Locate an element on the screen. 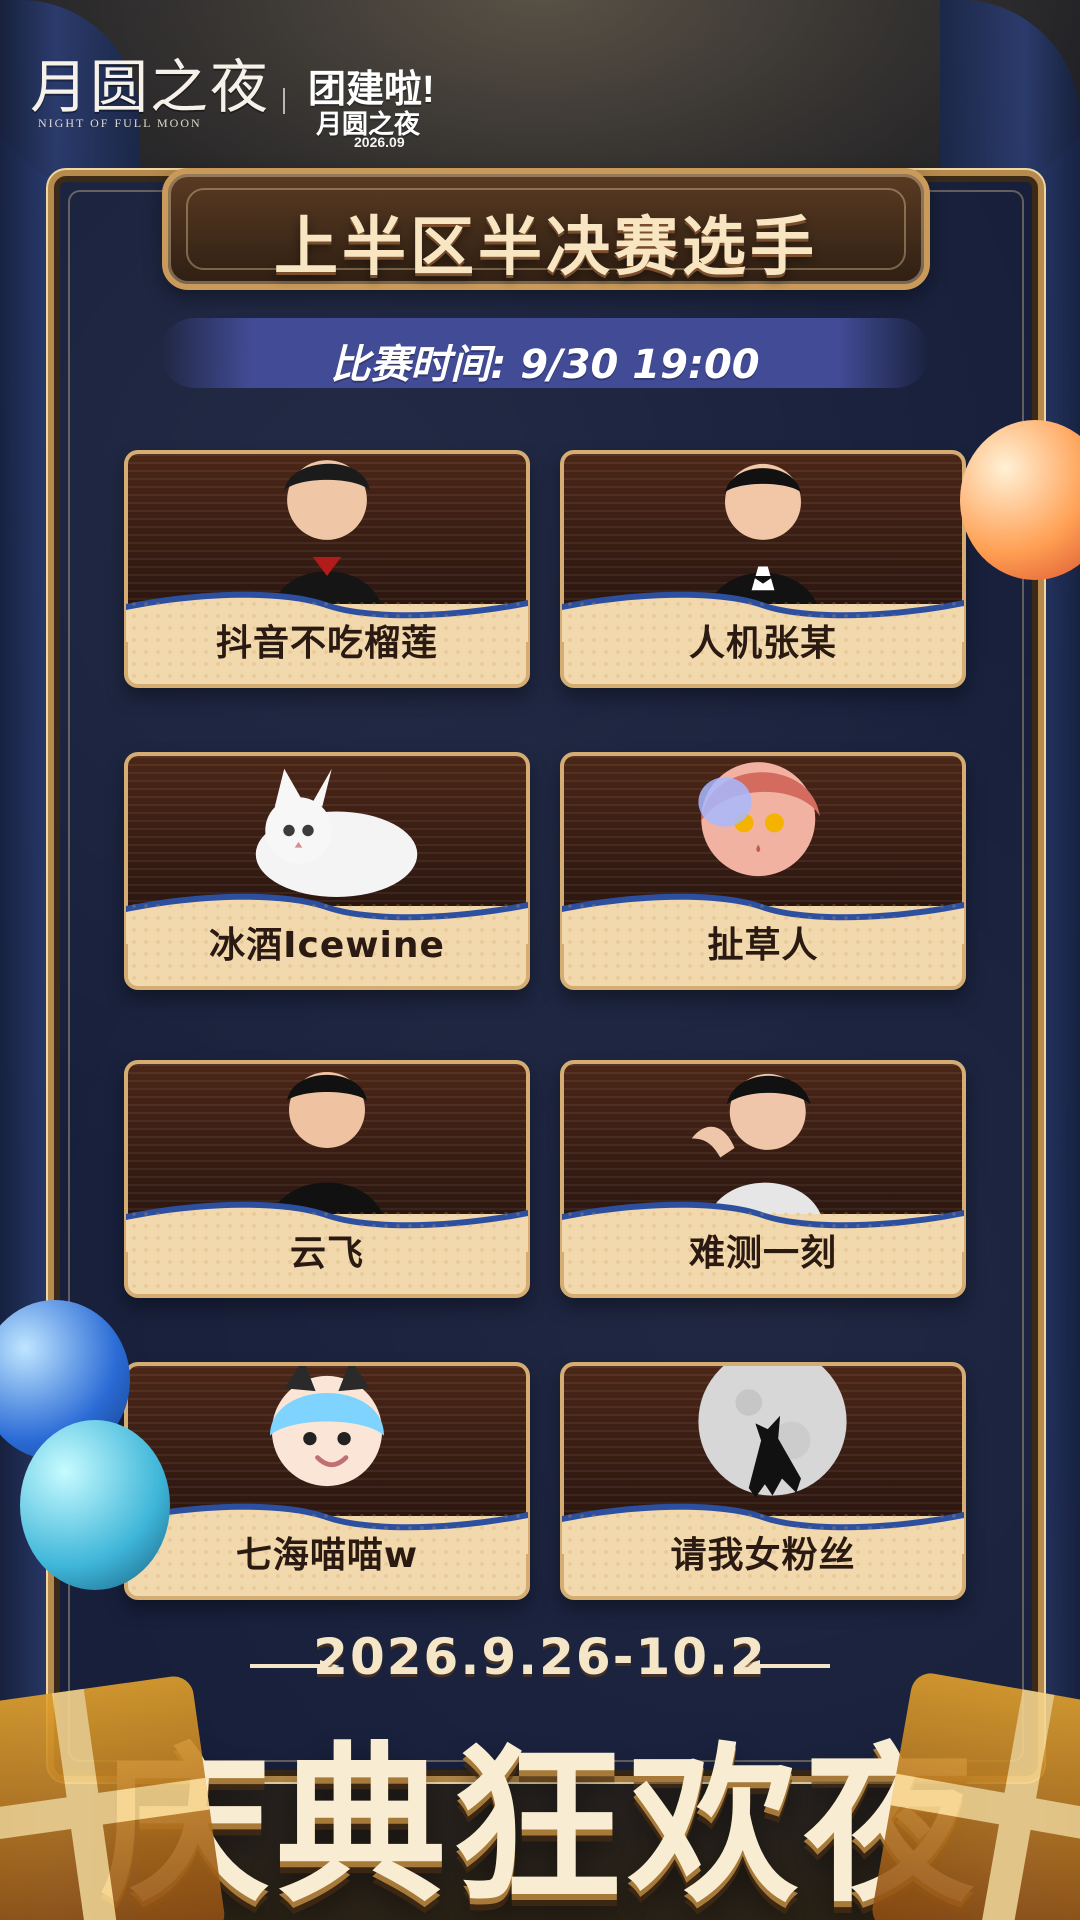 The width and height of the screenshot is (1080, 1920). player-card-6: 难测一刻 is located at coordinates (763, 1179).